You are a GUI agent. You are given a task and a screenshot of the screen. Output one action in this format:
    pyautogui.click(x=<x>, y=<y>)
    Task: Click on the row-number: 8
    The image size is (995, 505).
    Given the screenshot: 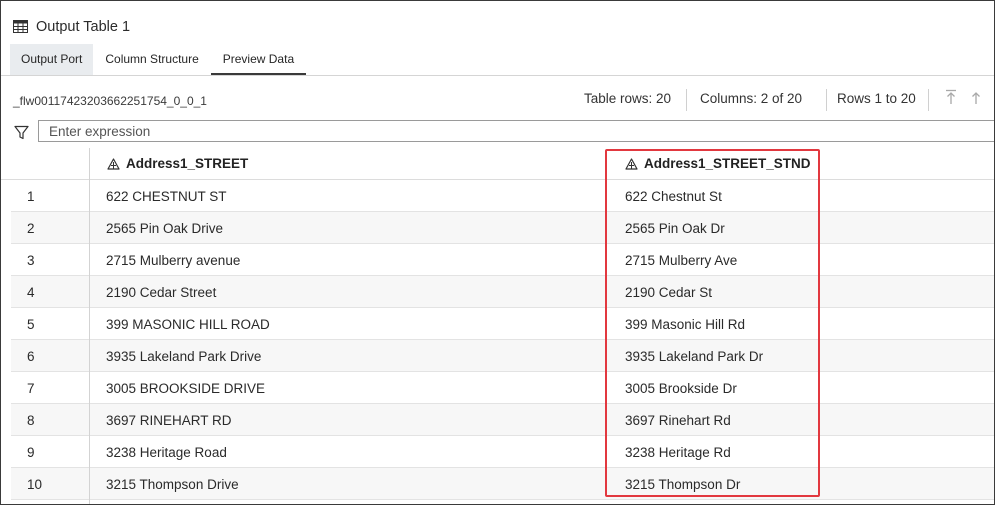 What is the action you would take?
    pyautogui.click(x=31, y=420)
    